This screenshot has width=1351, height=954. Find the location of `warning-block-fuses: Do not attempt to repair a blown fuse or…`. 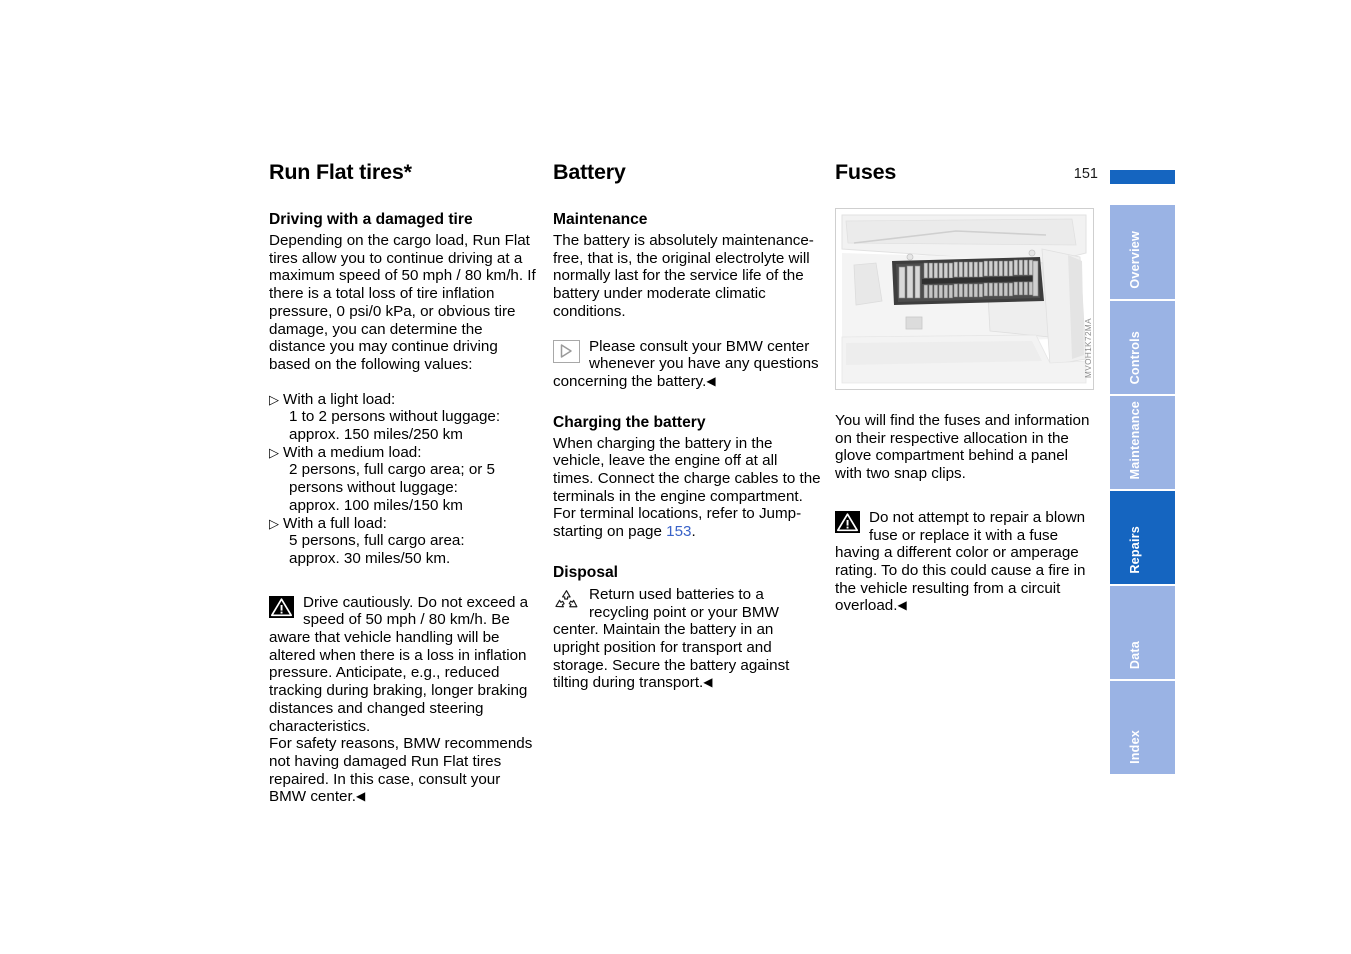

warning-block-fuses: Do not attempt to repair a blown fuse or… is located at coordinates (965, 562).